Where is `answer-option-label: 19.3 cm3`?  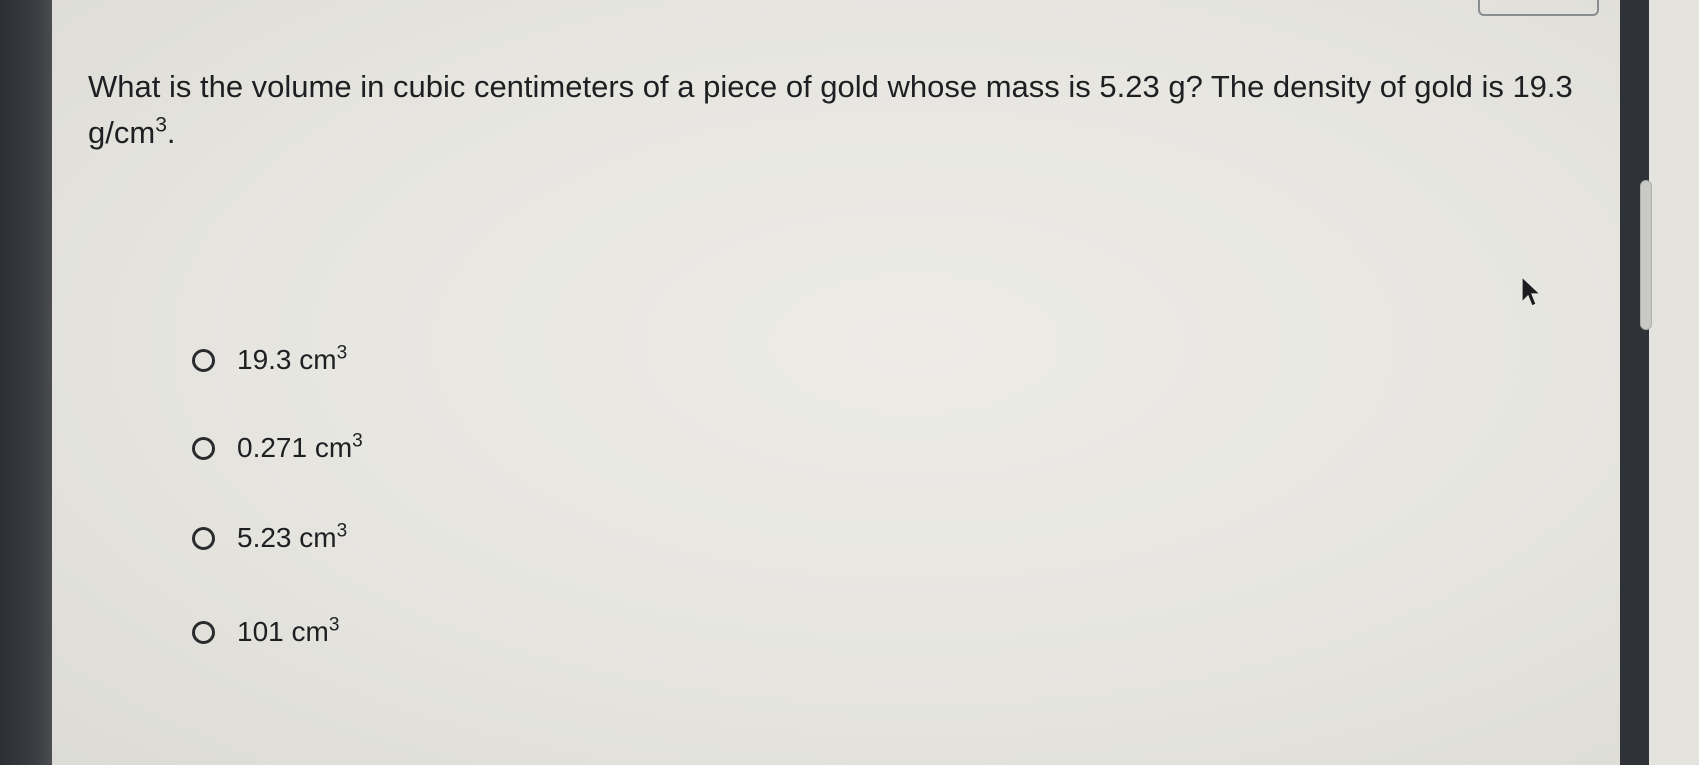 answer-option-label: 19.3 cm3 is located at coordinates (292, 360).